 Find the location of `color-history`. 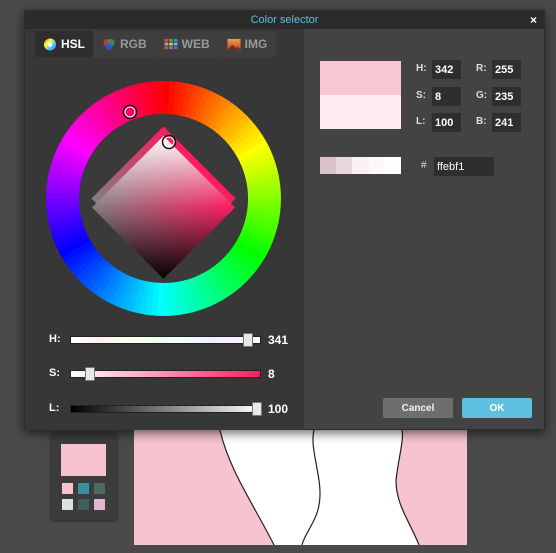

color-history is located at coordinates (361, 165).